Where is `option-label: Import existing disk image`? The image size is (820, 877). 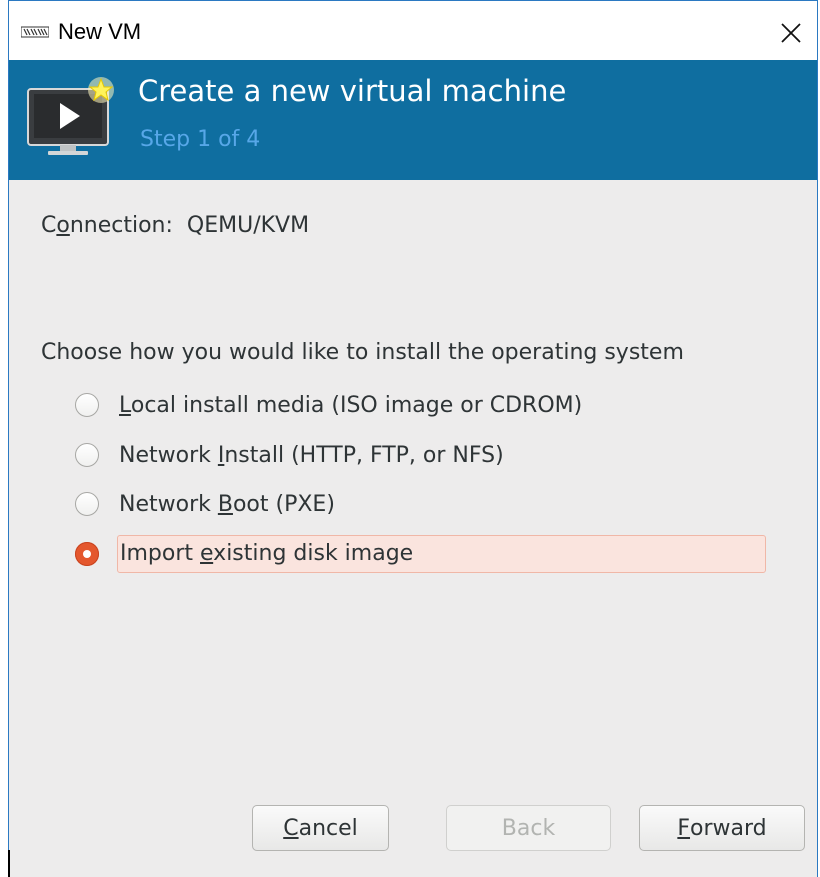
option-label: Import existing disk image is located at coordinates (441, 554).